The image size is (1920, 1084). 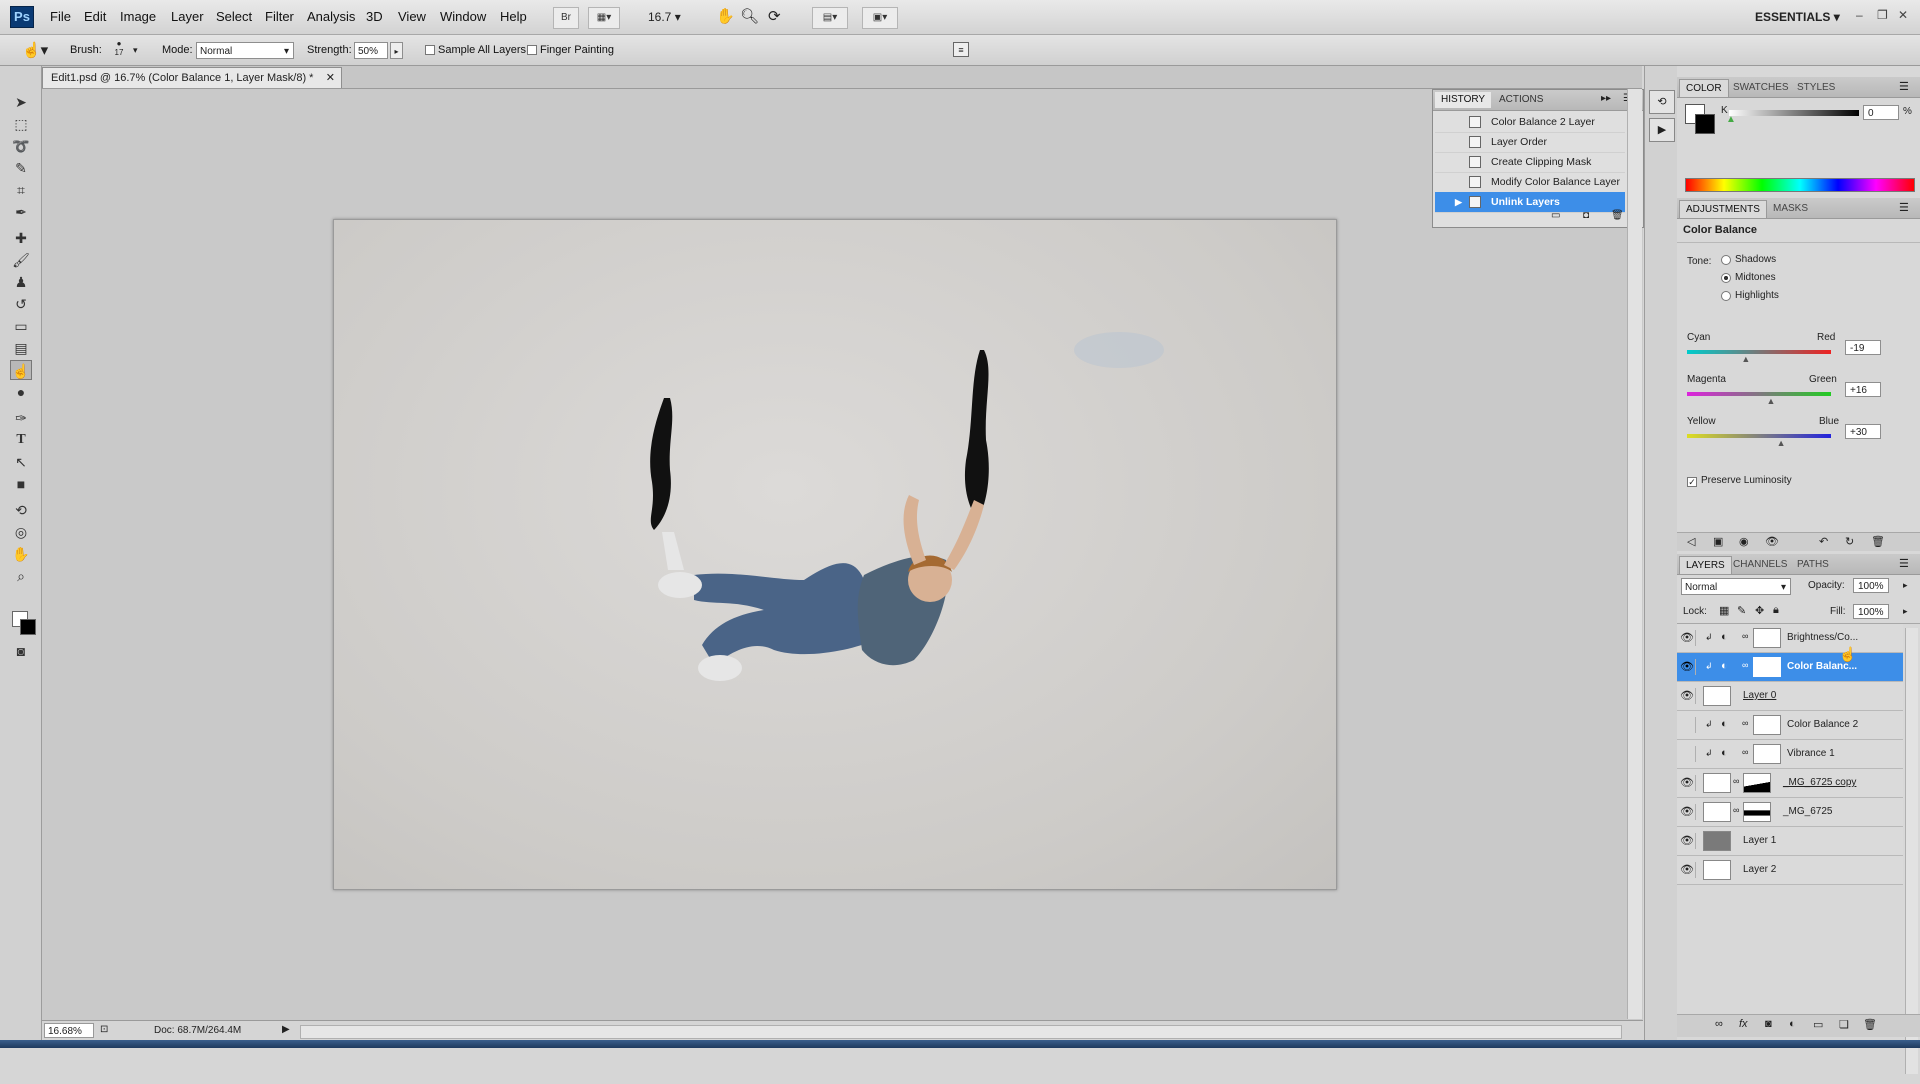 I want to click on layer-style-icon: fx, so click(x=1743, y=1024).